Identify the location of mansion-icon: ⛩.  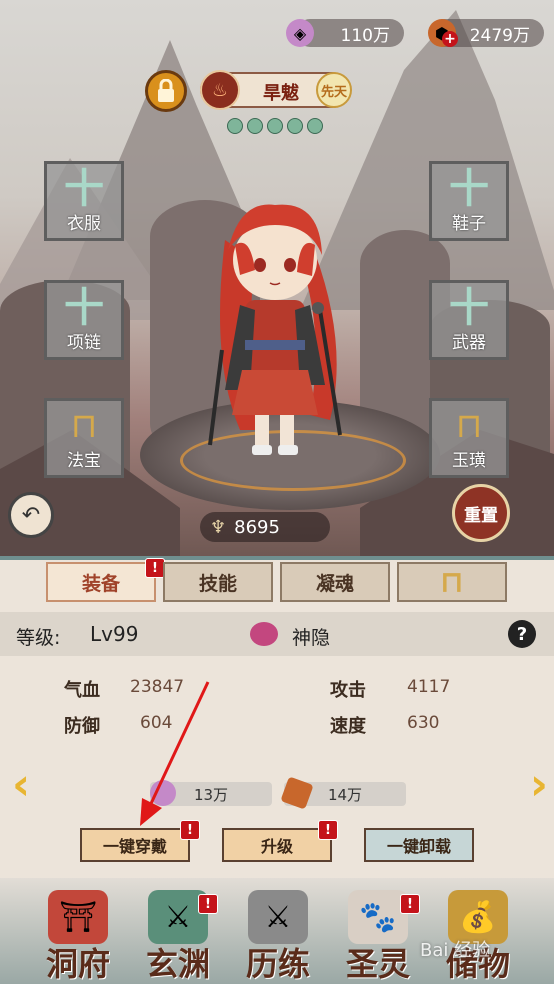
(78, 917).